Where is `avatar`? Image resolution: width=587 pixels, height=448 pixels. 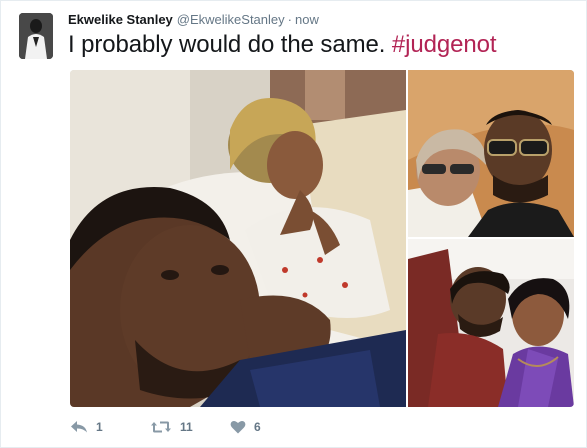
avatar is located at coordinates (36, 36).